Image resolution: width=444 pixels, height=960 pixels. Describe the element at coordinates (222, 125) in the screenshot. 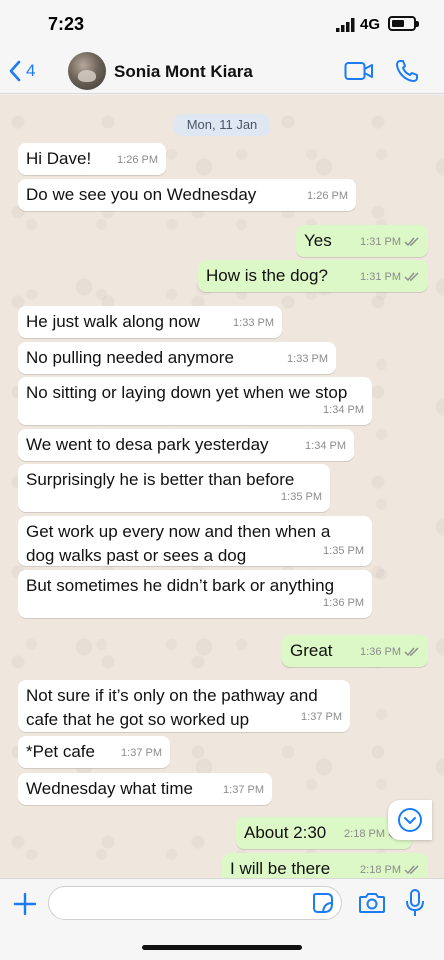

I see `date-separator: Mon, 11 Jan` at that location.